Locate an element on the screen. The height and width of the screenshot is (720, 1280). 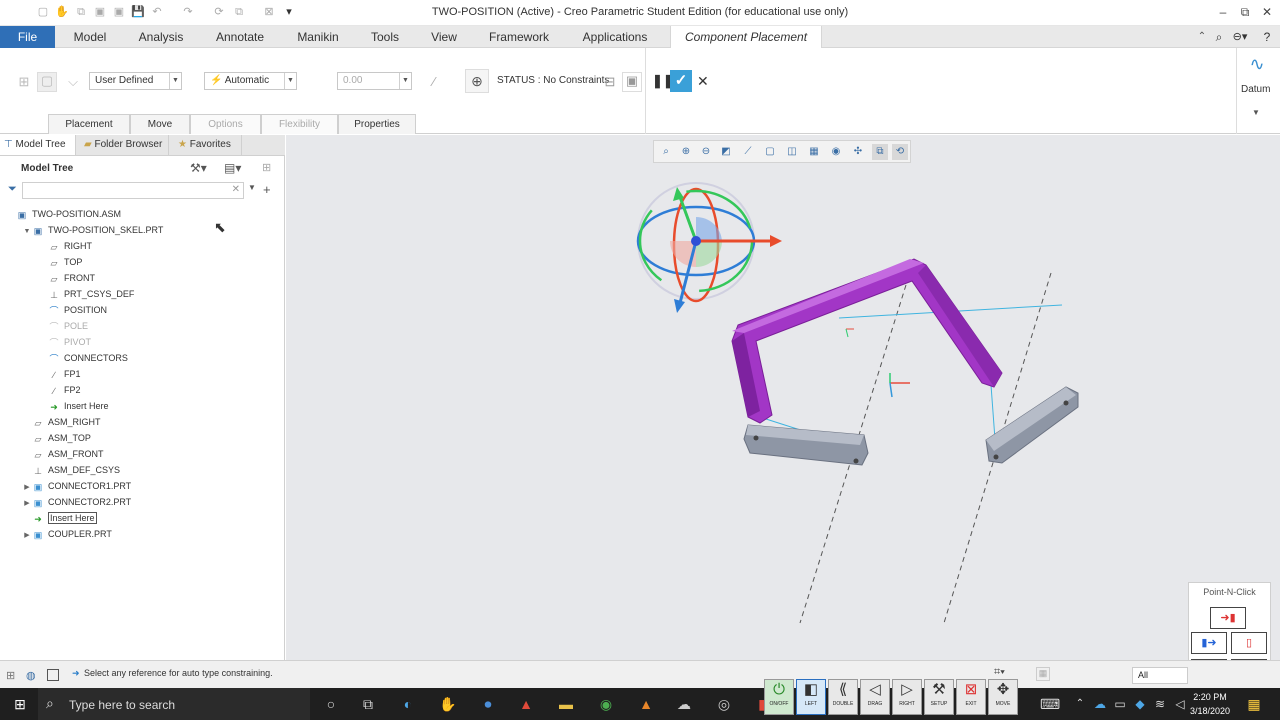
spin-center-icon: ⟲ is located at coordinates (900, 152).